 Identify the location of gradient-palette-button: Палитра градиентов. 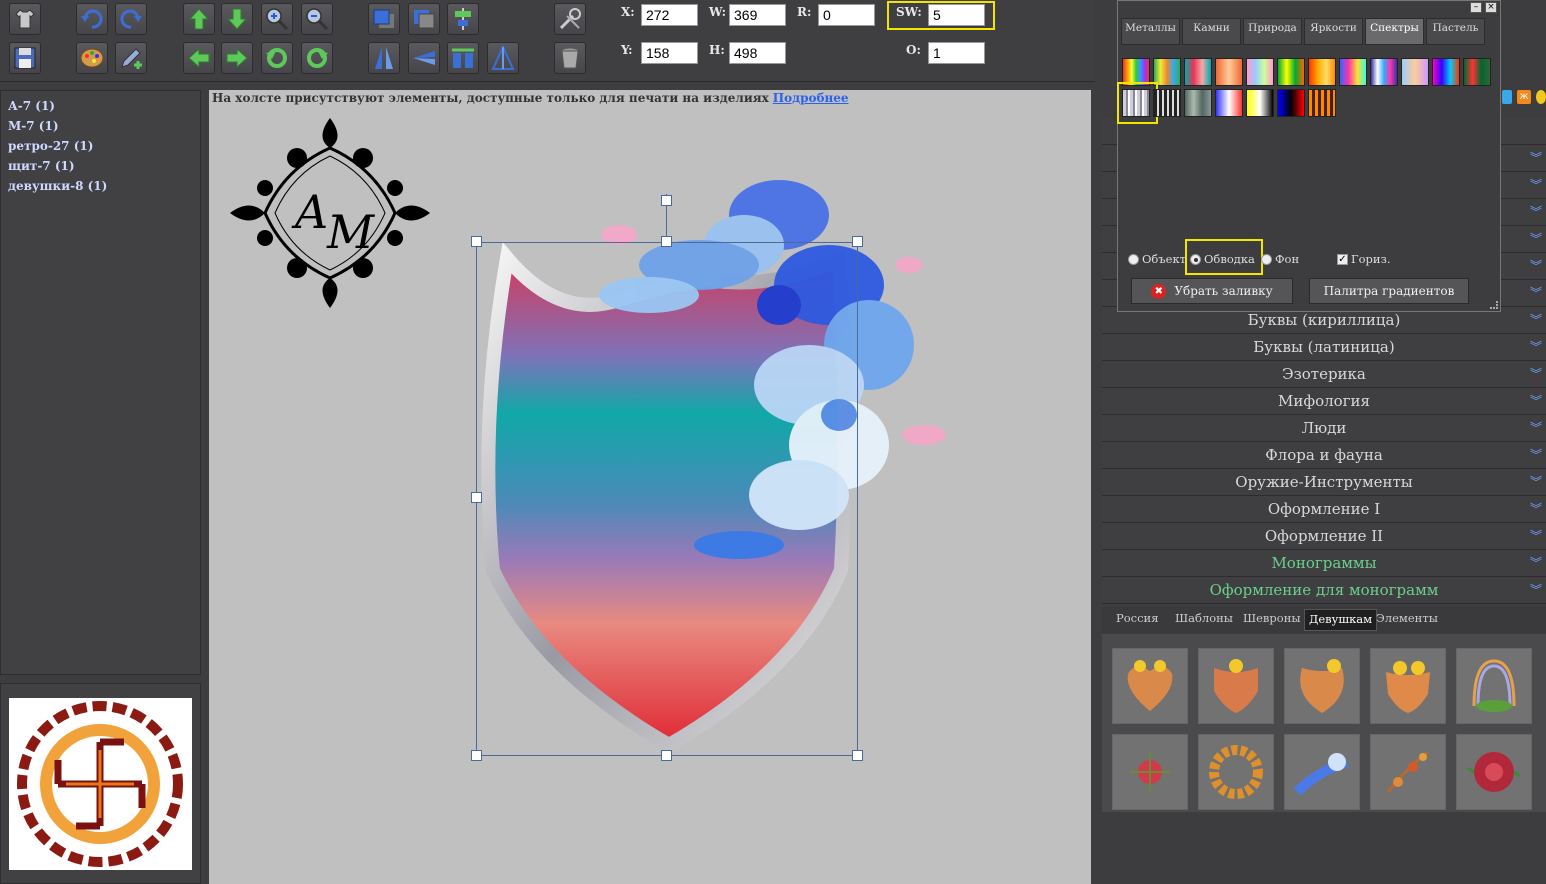
(1389, 291).